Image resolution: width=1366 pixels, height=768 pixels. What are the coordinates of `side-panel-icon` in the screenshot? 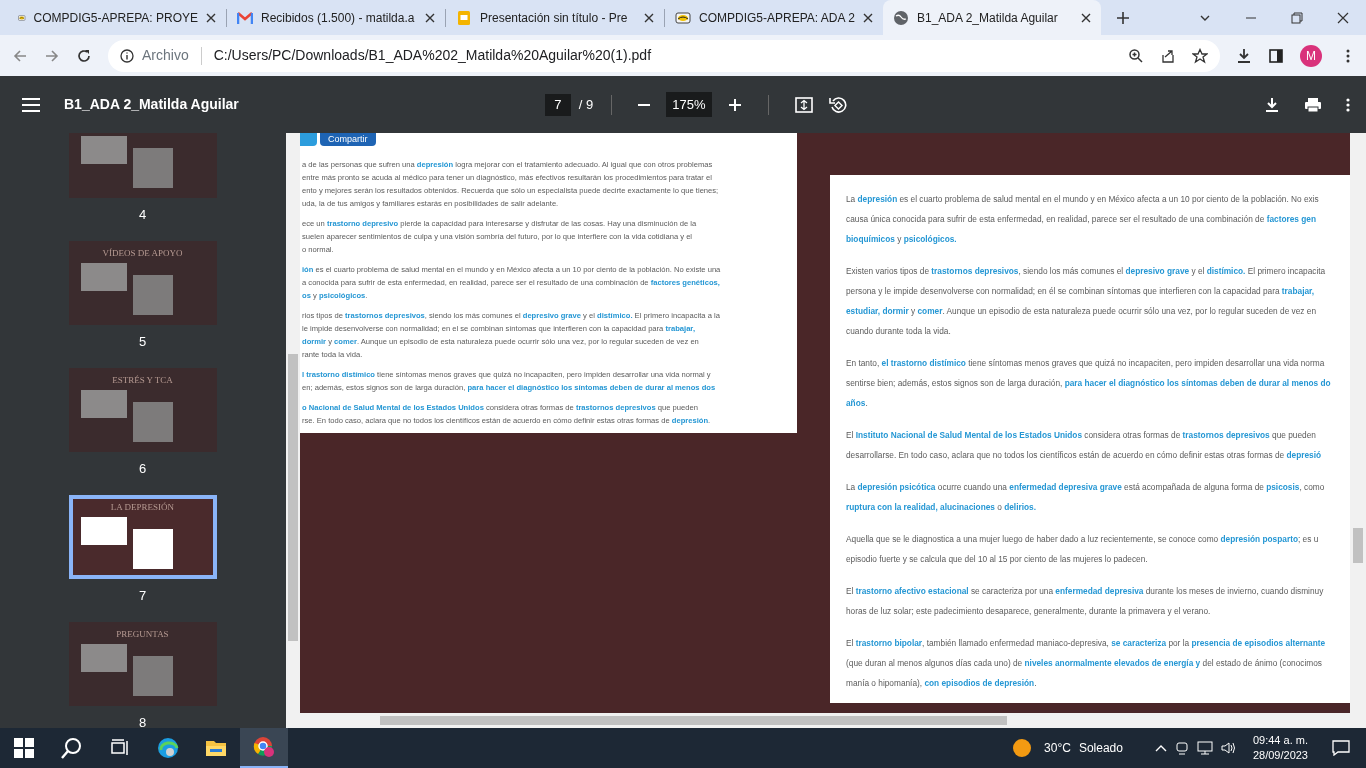 It's located at (1276, 55).